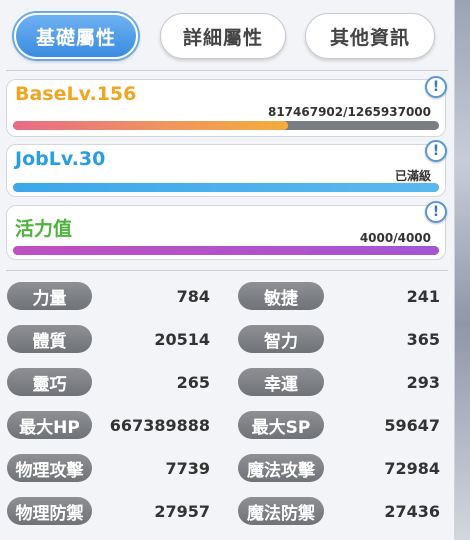 The width and height of the screenshot is (470, 540). What do you see at coordinates (423, 296) in the screenshot?
I see `stat-agi-value: 241` at bounding box center [423, 296].